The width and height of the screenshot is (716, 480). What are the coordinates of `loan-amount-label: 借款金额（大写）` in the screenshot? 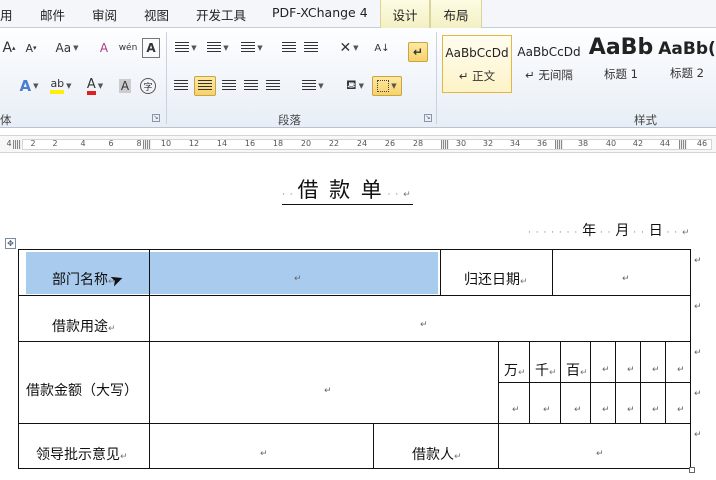 It's located at (82, 390).